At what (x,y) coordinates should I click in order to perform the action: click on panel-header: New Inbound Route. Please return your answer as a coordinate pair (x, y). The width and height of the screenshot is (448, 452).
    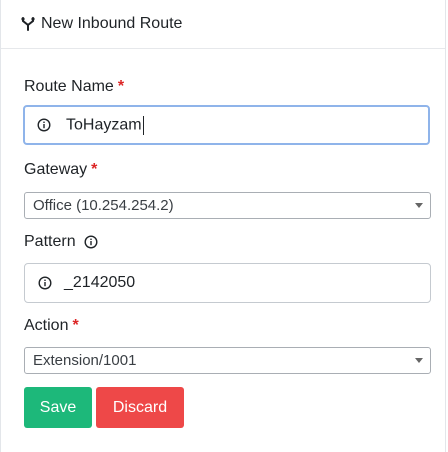
    Looking at the image, I should click on (223, 24).